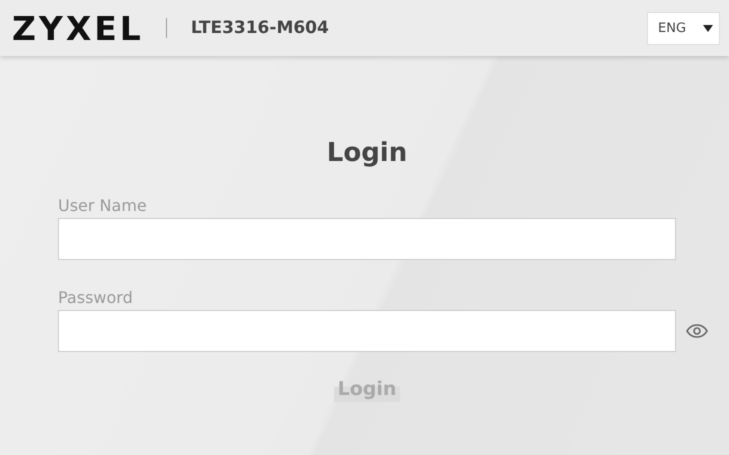 The width and height of the screenshot is (729, 455). I want to click on username-field, so click(367, 239).